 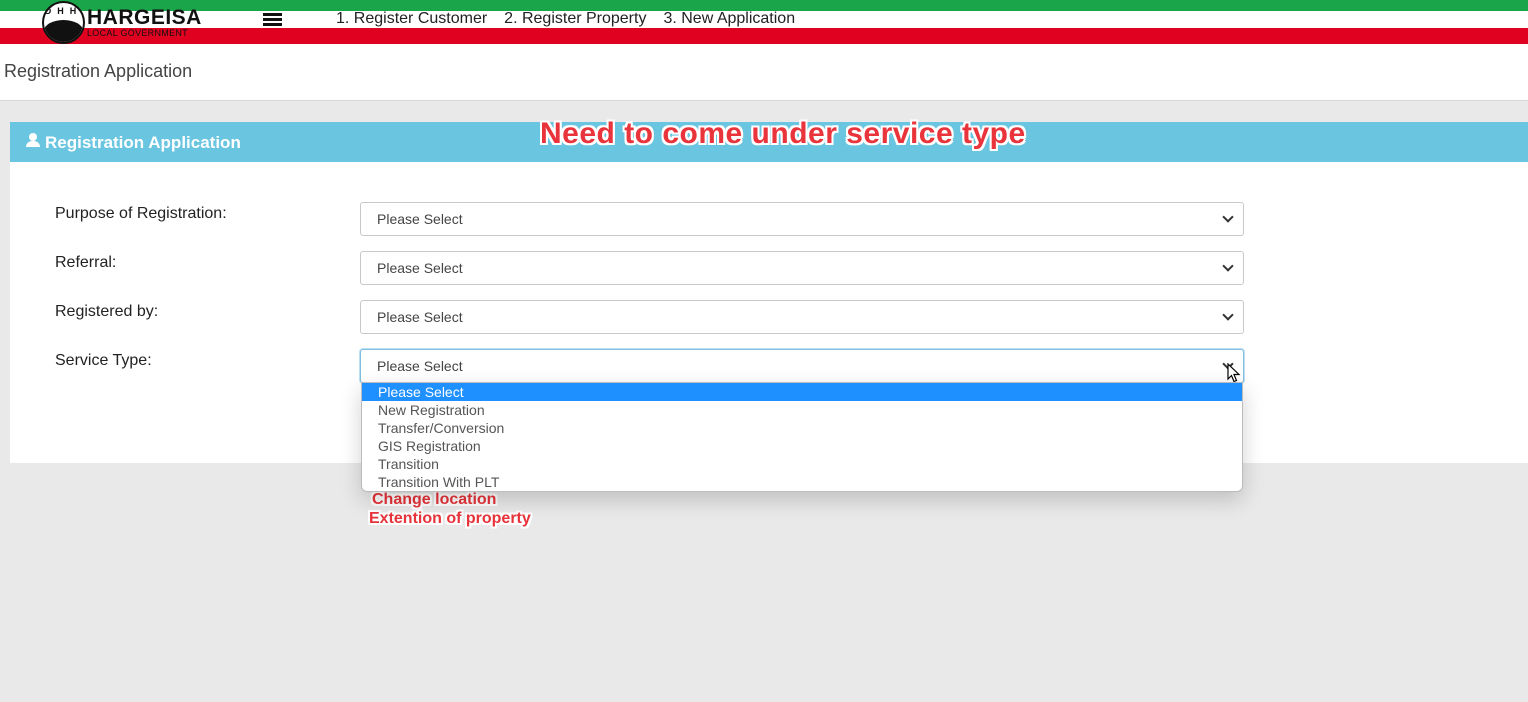 I want to click on annotation-extention-of-property: Extention of property, so click(x=450, y=518).